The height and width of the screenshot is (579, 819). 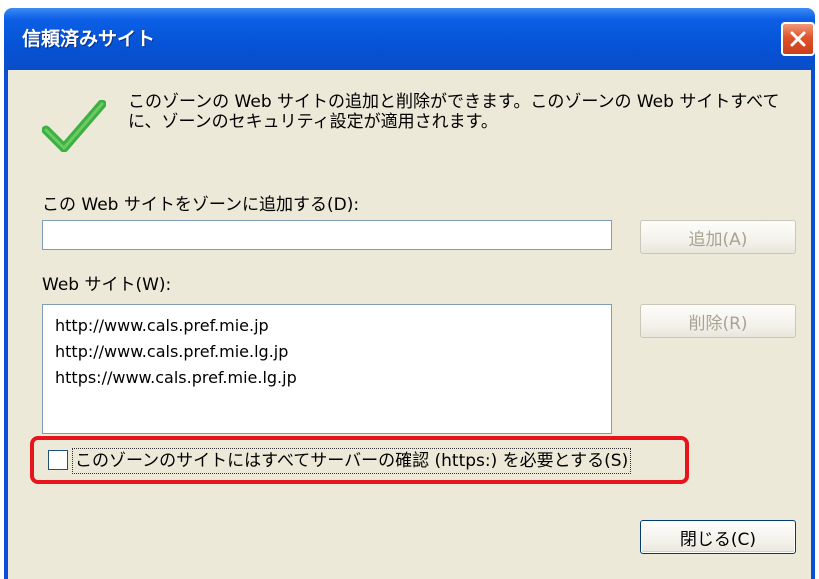 I want to click on close-icon, so click(x=798, y=39).